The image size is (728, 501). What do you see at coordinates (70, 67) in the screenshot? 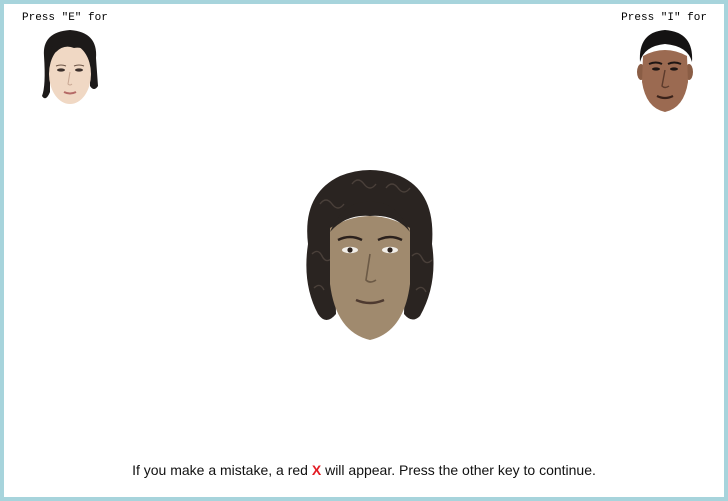
I see `left-category-face-image` at bounding box center [70, 67].